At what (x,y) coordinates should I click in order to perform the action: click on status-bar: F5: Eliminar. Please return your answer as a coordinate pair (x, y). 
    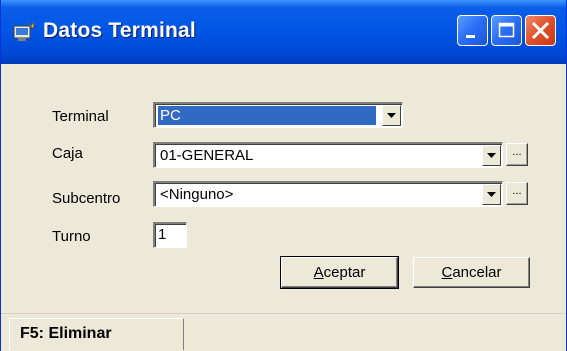
    Looking at the image, I should click on (283, 332).